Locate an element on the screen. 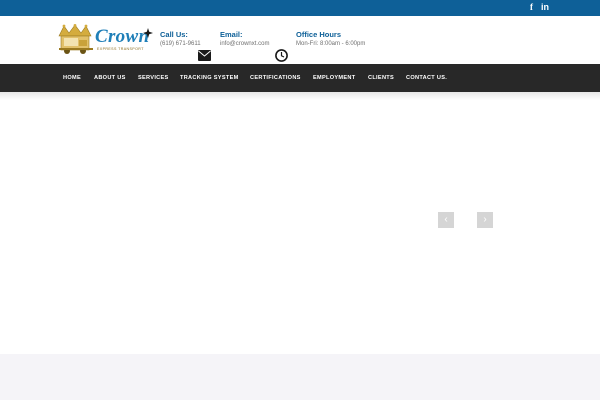 The width and height of the screenshot is (600, 400). nav-item-services: SERVICES is located at coordinates (153, 78).